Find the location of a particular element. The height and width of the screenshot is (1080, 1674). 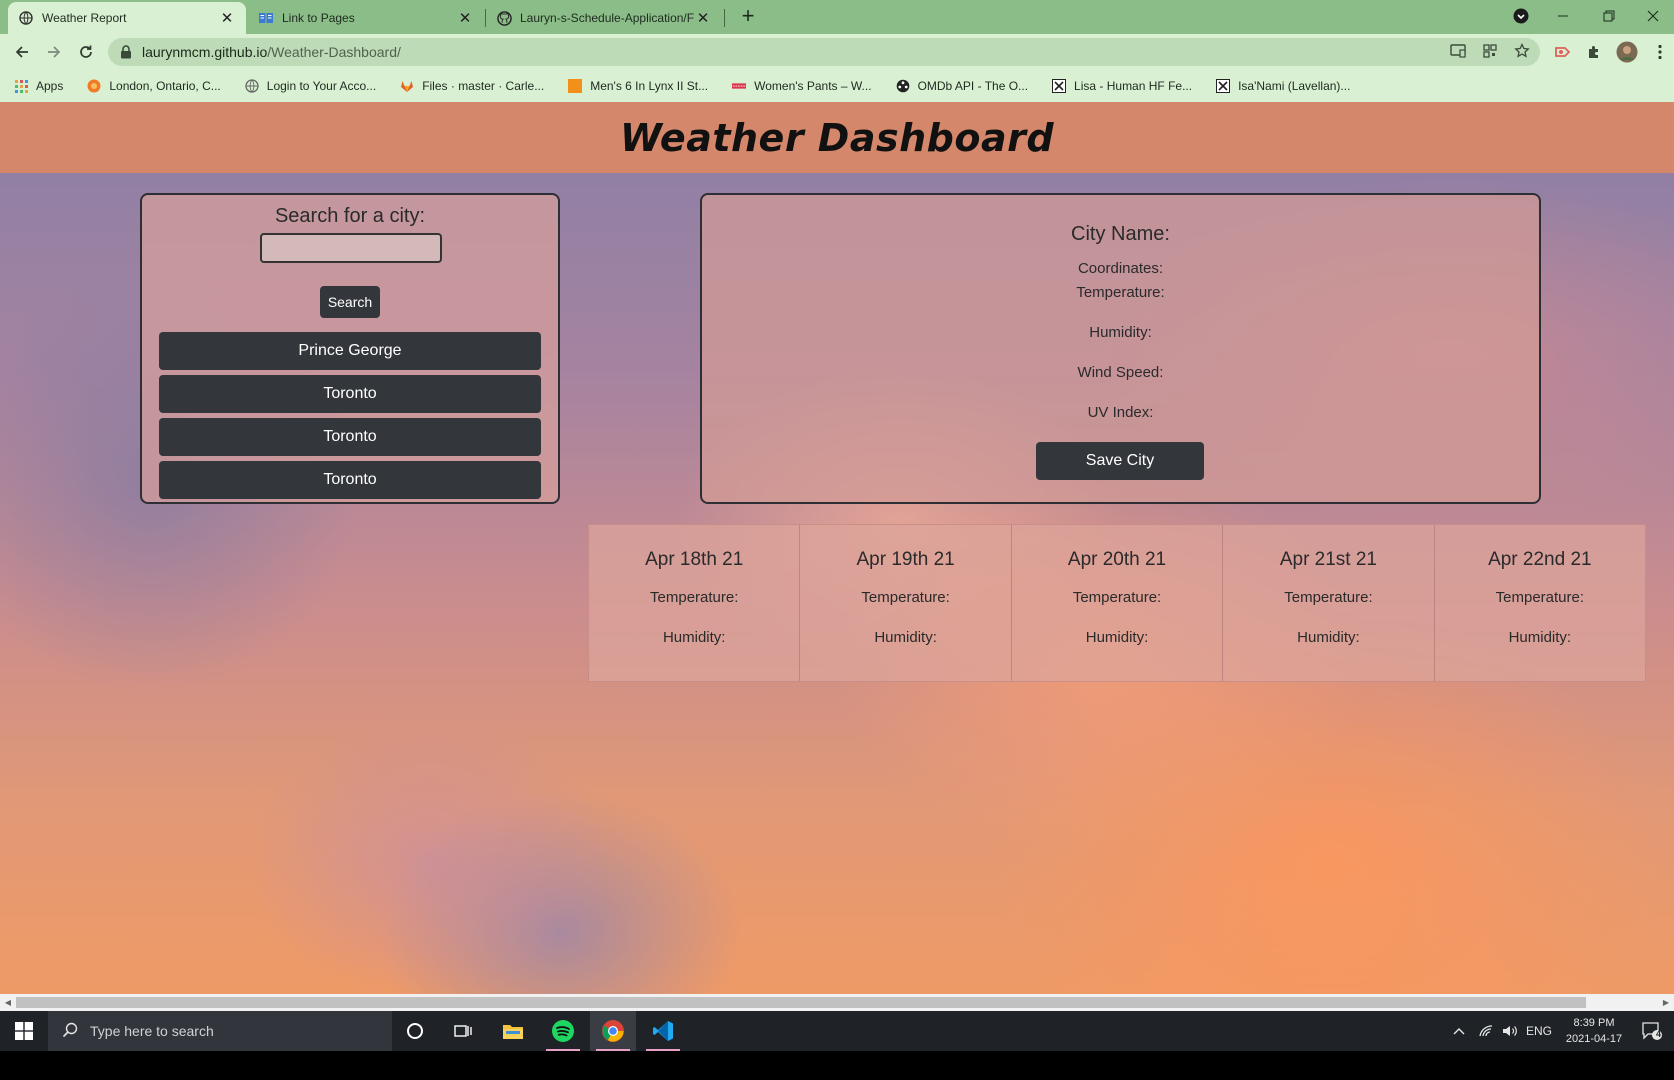

close-window-icon is located at coordinates (1653, 16).